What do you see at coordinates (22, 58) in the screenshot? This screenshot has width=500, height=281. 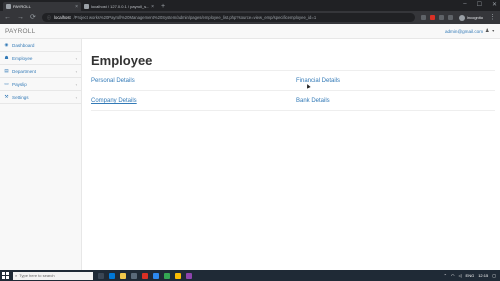 I see `sidebar-item-label: Employee` at bounding box center [22, 58].